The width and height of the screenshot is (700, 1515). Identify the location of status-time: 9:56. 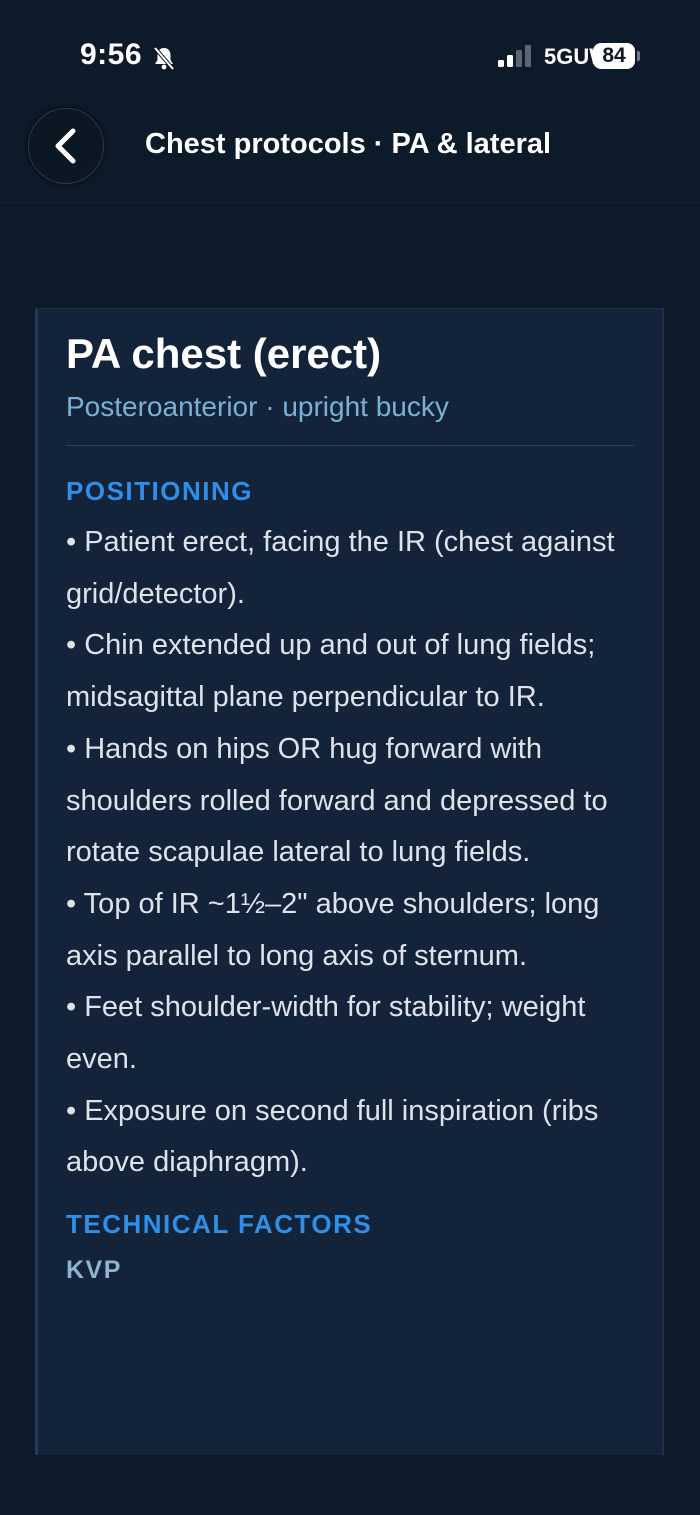
(111, 54).